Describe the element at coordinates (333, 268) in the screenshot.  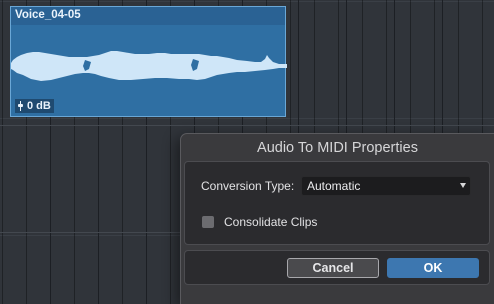
I see `cancel-button: Cancel` at that location.